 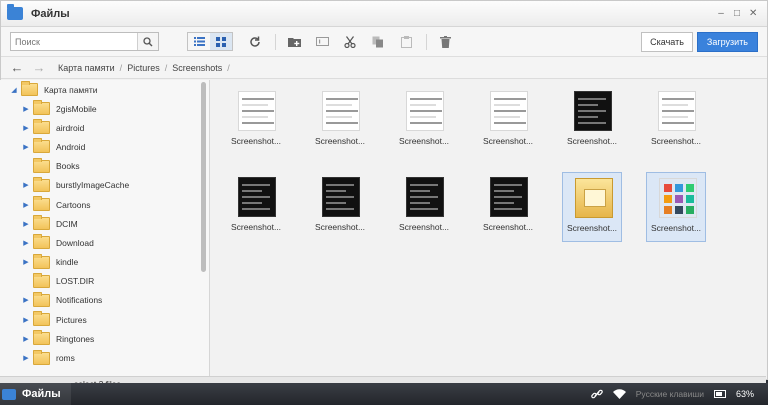 What do you see at coordinates (378, 42) in the screenshot?
I see `copy-button` at bounding box center [378, 42].